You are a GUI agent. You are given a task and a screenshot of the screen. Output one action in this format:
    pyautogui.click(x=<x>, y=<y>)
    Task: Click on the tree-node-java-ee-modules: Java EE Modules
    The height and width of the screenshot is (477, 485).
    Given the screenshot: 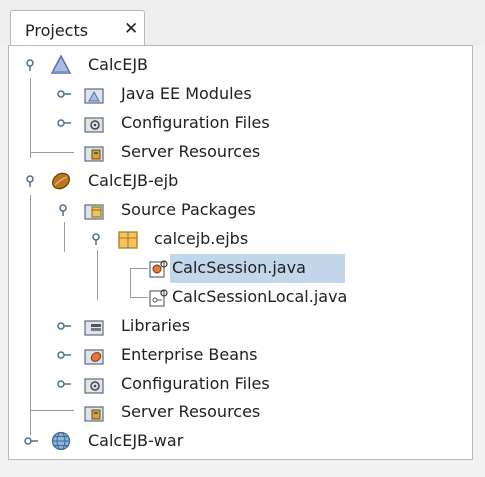 What is the action you would take?
    pyautogui.click(x=200, y=94)
    